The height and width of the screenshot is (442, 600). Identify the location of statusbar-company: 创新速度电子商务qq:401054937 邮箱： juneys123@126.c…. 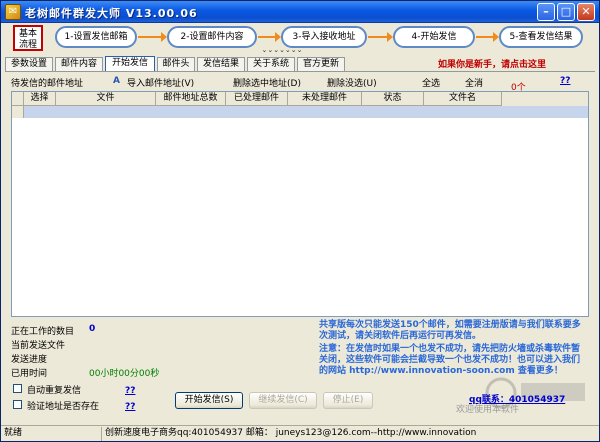
(349, 434).